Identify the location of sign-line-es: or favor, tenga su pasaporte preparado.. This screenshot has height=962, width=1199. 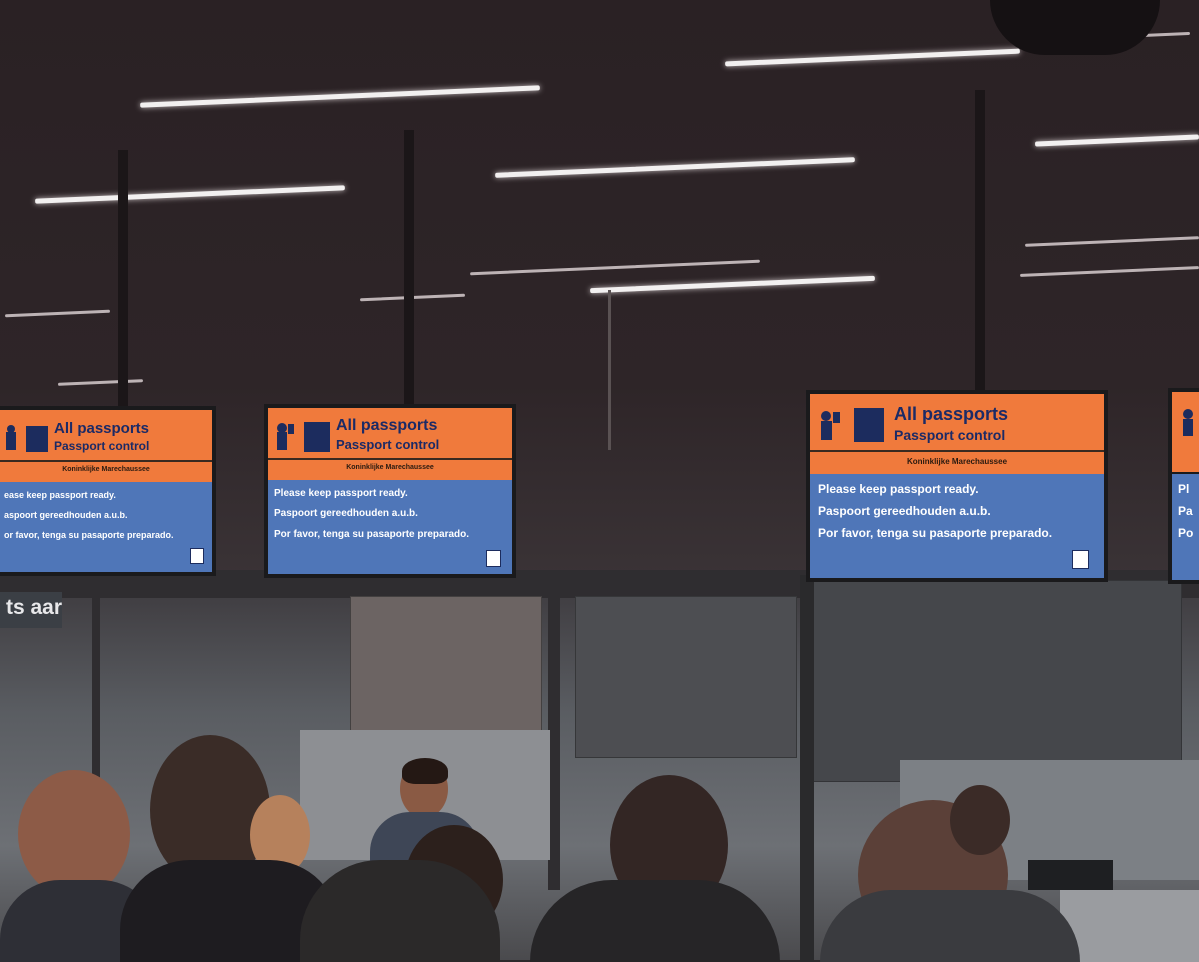
(89, 535).